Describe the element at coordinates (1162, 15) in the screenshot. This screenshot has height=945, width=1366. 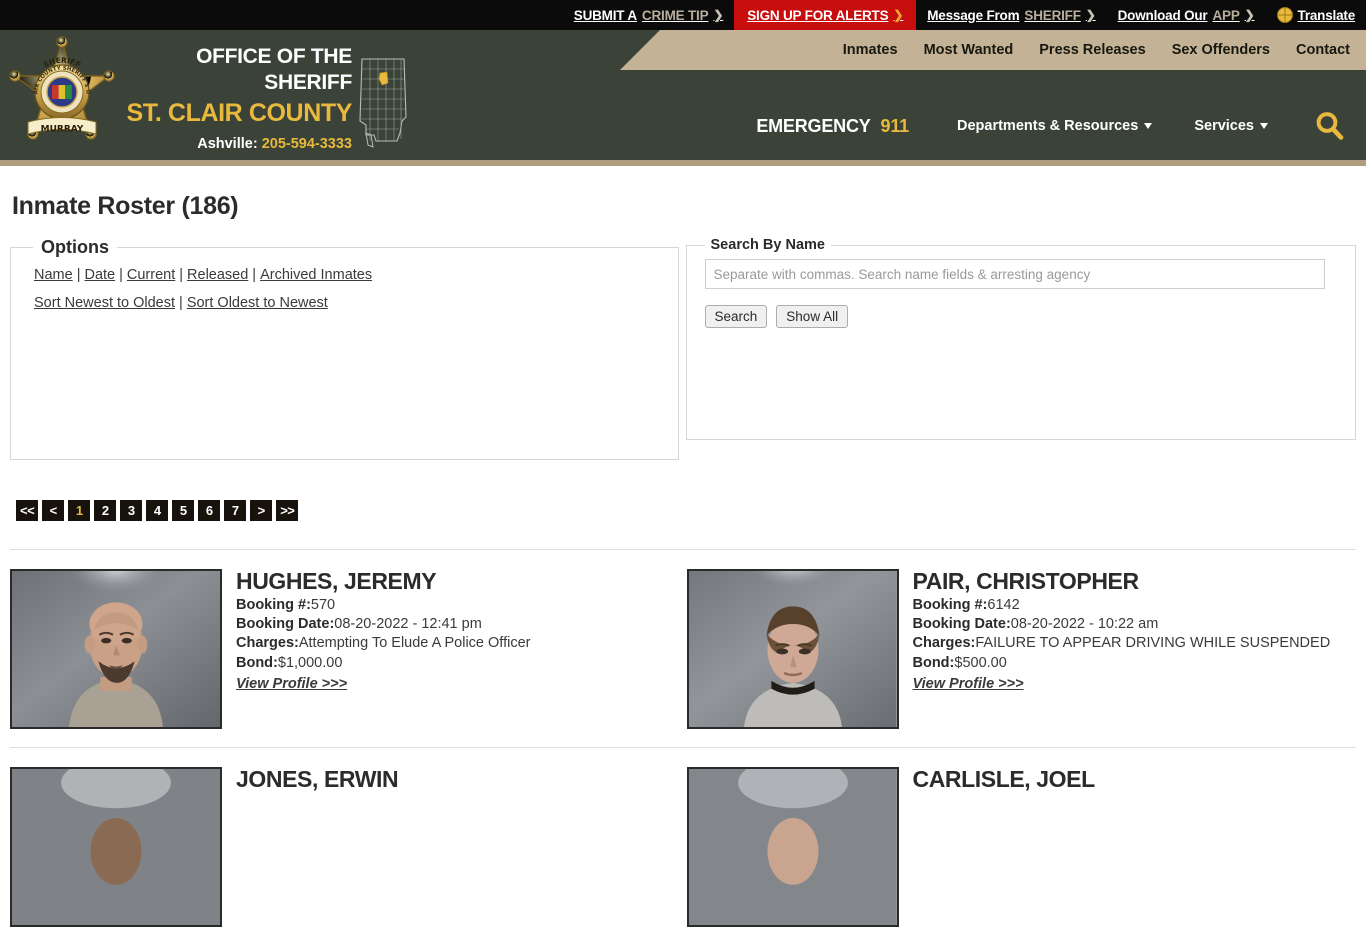
I see `download-app-label-a: Download Our` at that location.